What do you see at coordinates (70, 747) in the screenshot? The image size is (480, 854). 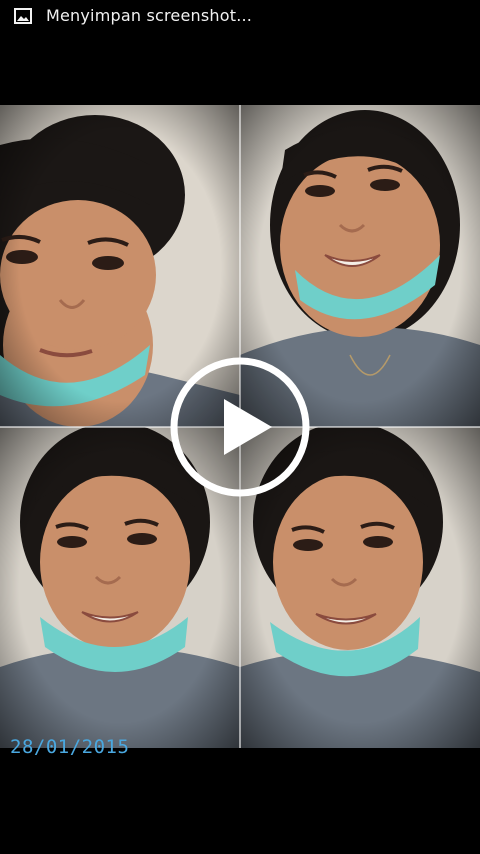 I see `date-stamp: 28/01/2015` at bounding box center [70, 747].